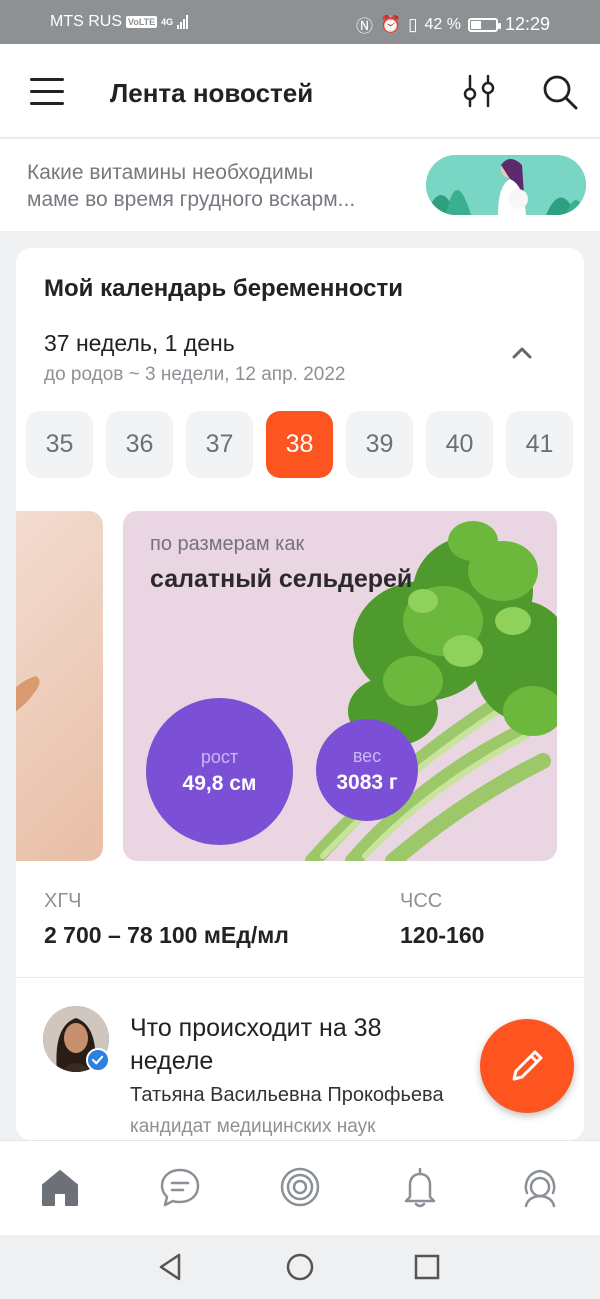  Describe the element at coordinates (484, 24) in the screenshot. I see `battery-icon` at that location.